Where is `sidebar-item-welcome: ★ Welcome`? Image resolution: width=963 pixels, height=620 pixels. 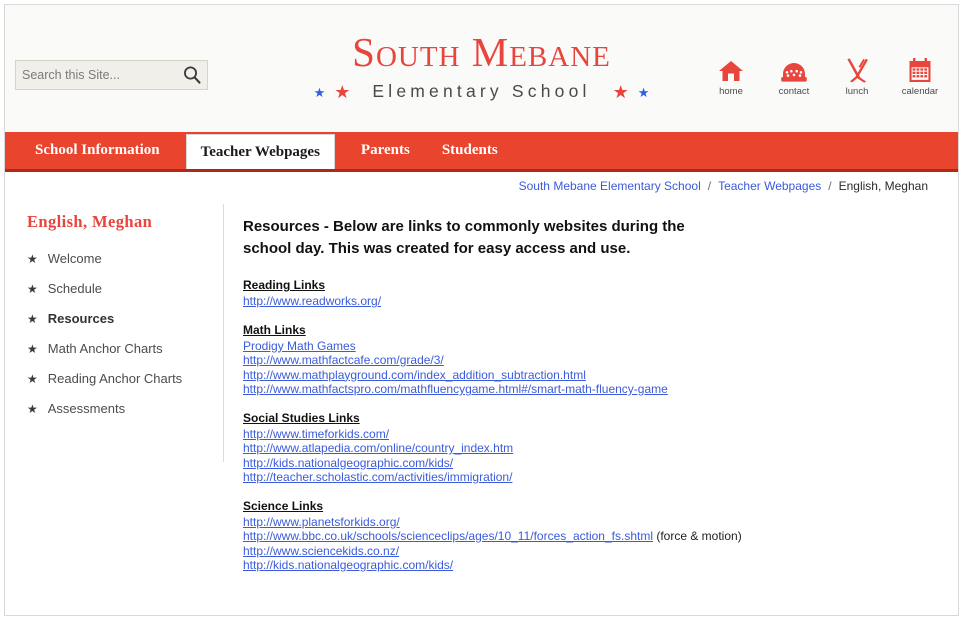 sidebar-item-welcome: ★ Welcome is located at coordinates (125, 259).